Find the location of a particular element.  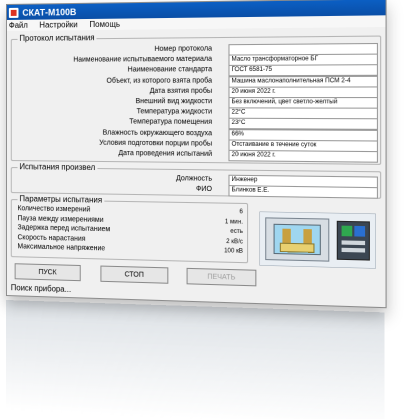

param-label: Скорость нарастания is located at coordinates (51, 238).